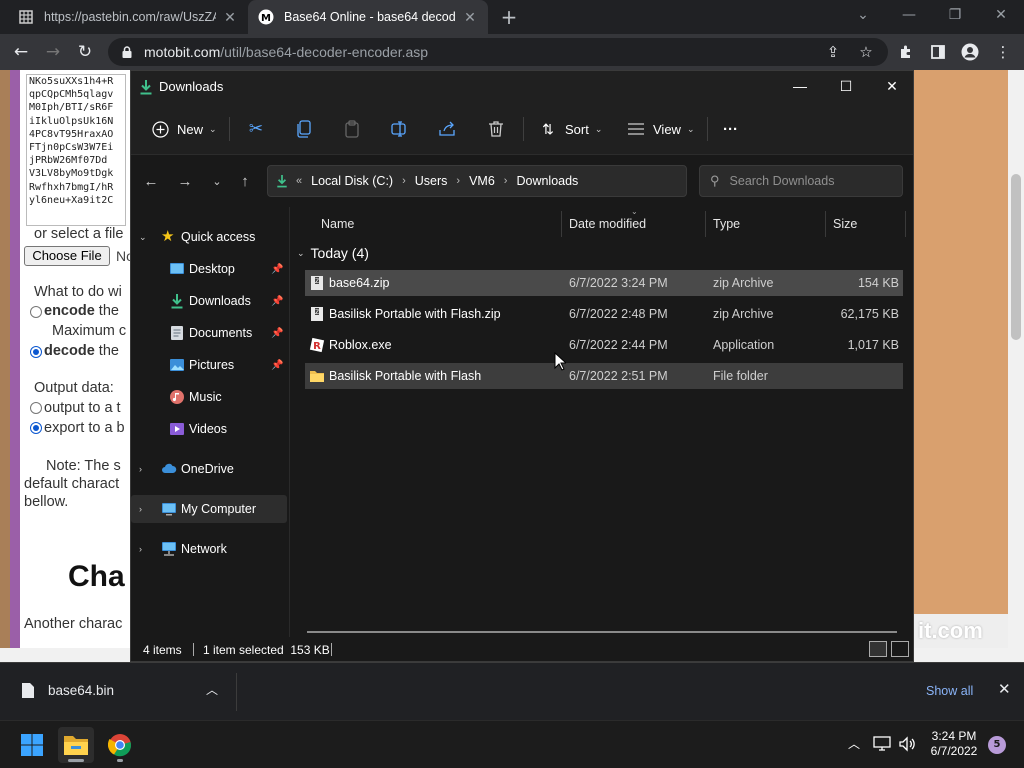  Describe the element at coordinates (801, 181) in the screenshot. I see `search-input: ⚲ Search Downloads` at that location.